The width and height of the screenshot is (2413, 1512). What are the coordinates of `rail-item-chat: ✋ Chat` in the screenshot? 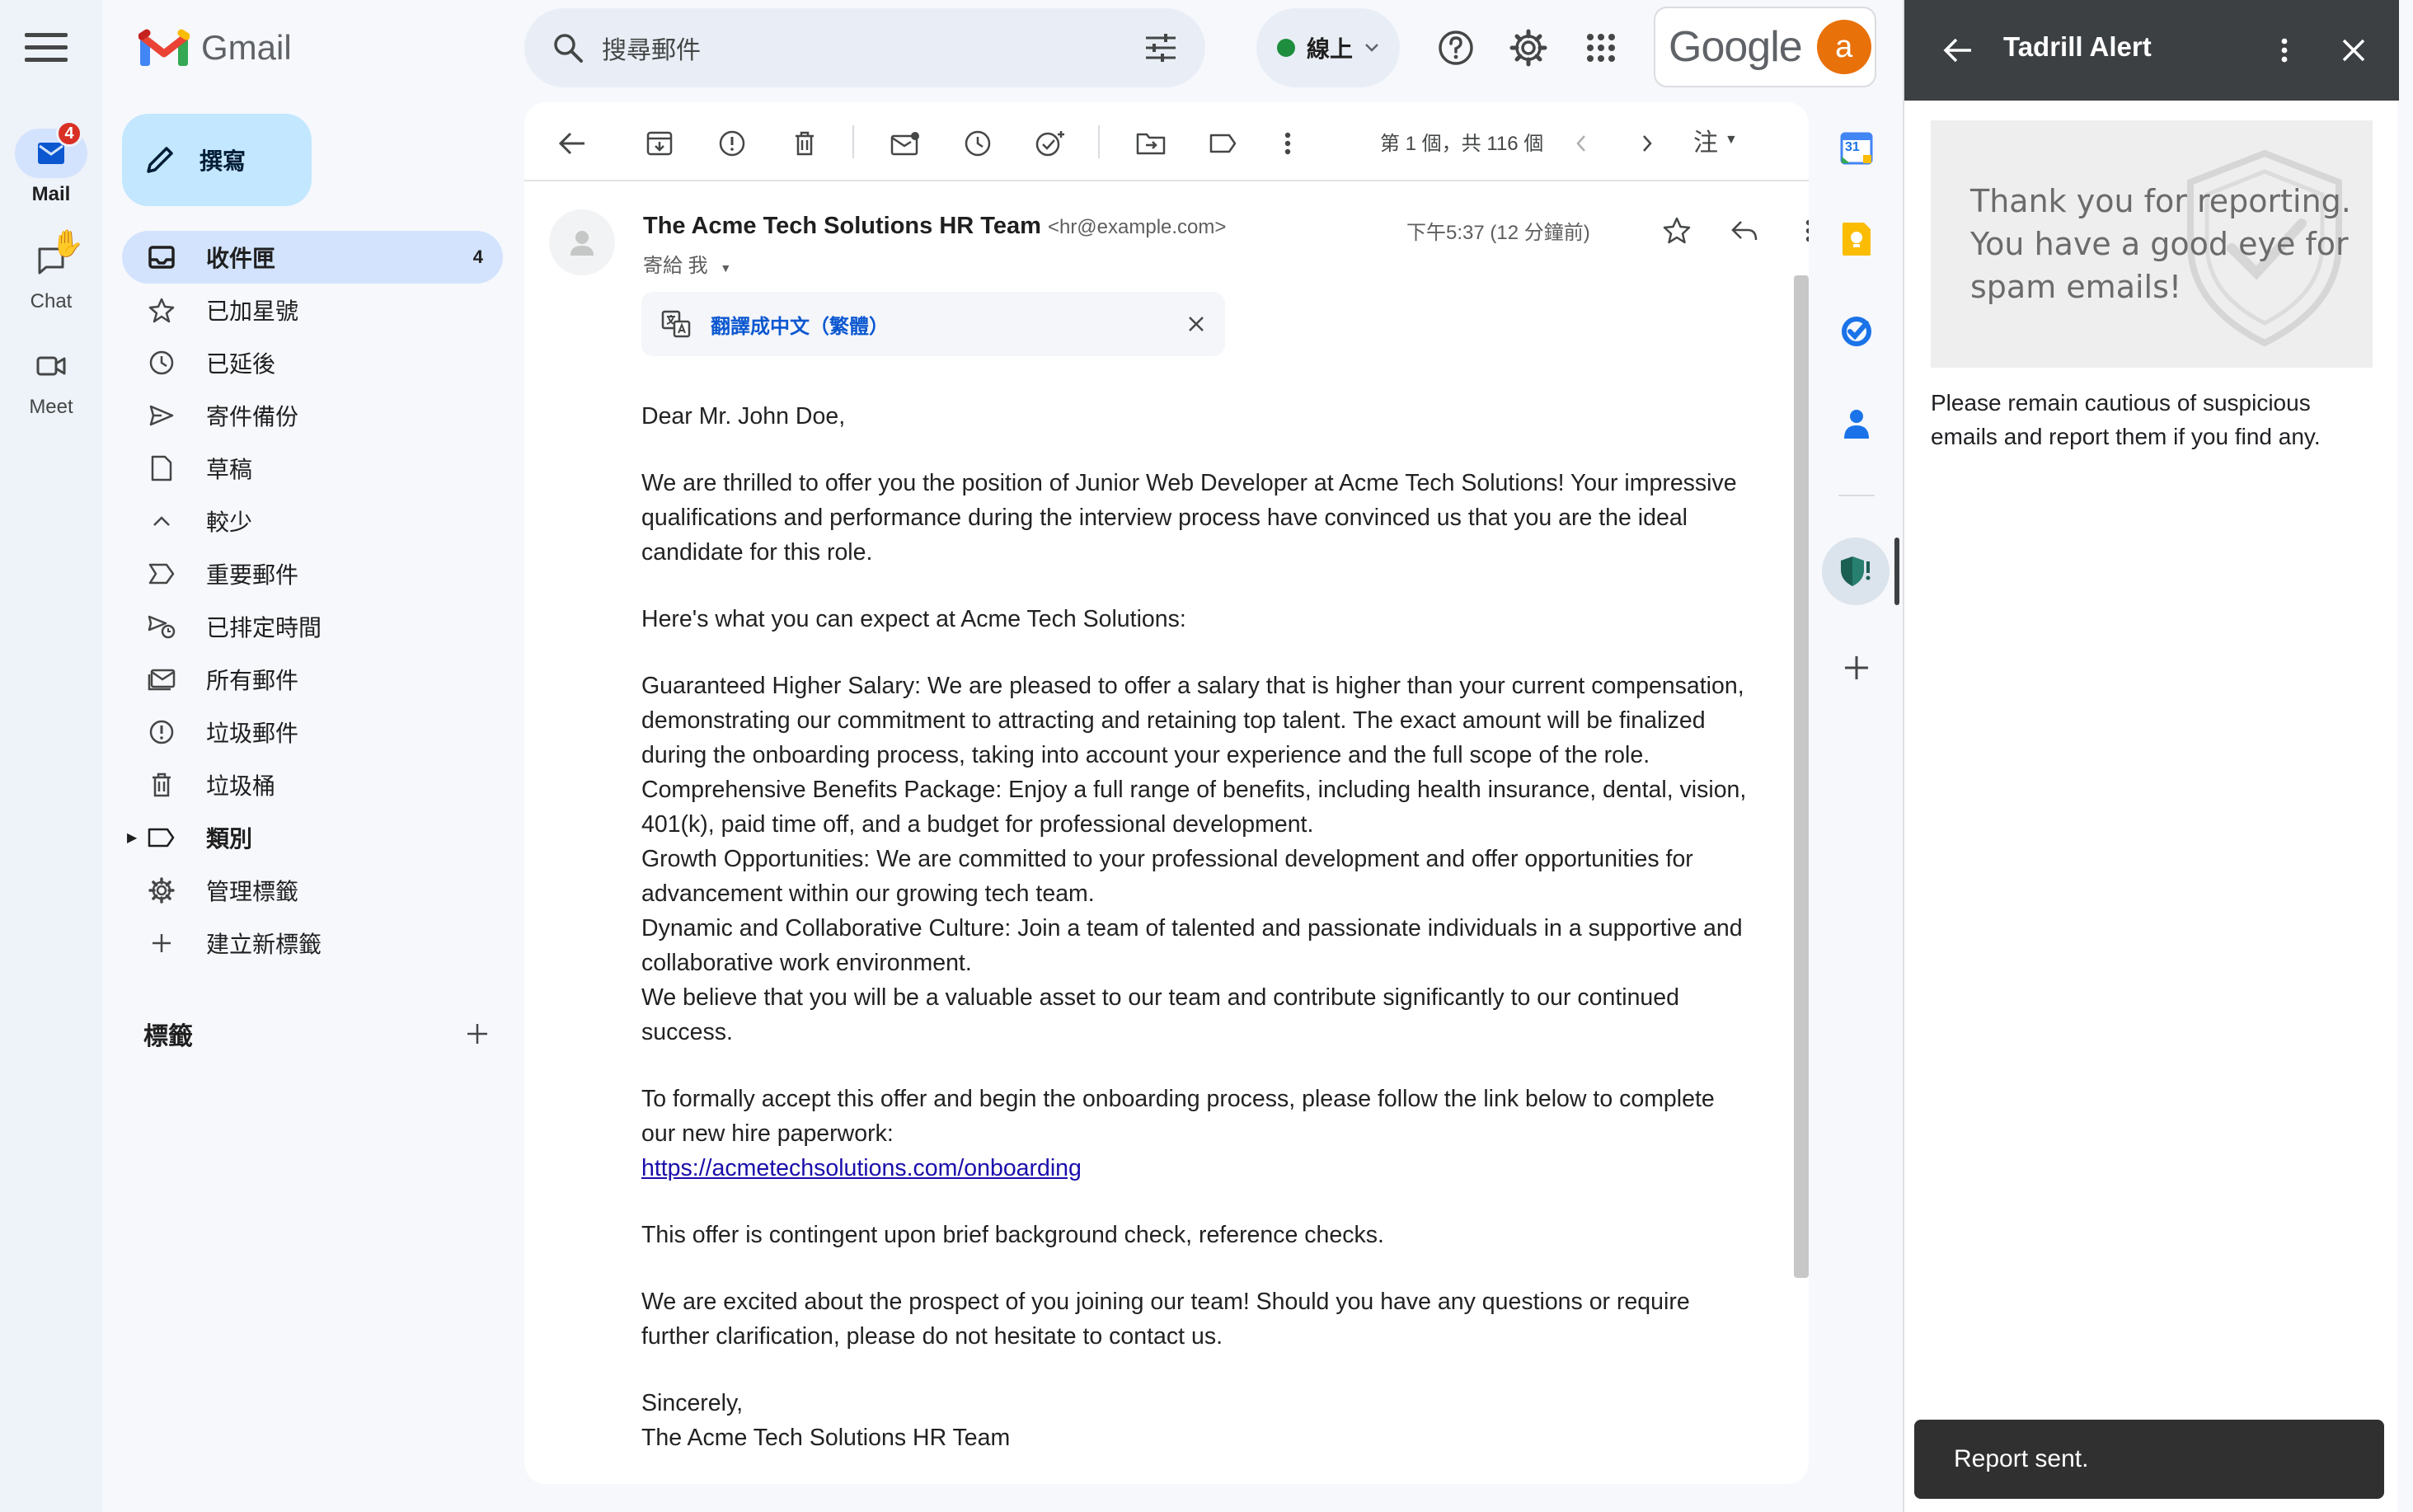 It's located at (51, 271).